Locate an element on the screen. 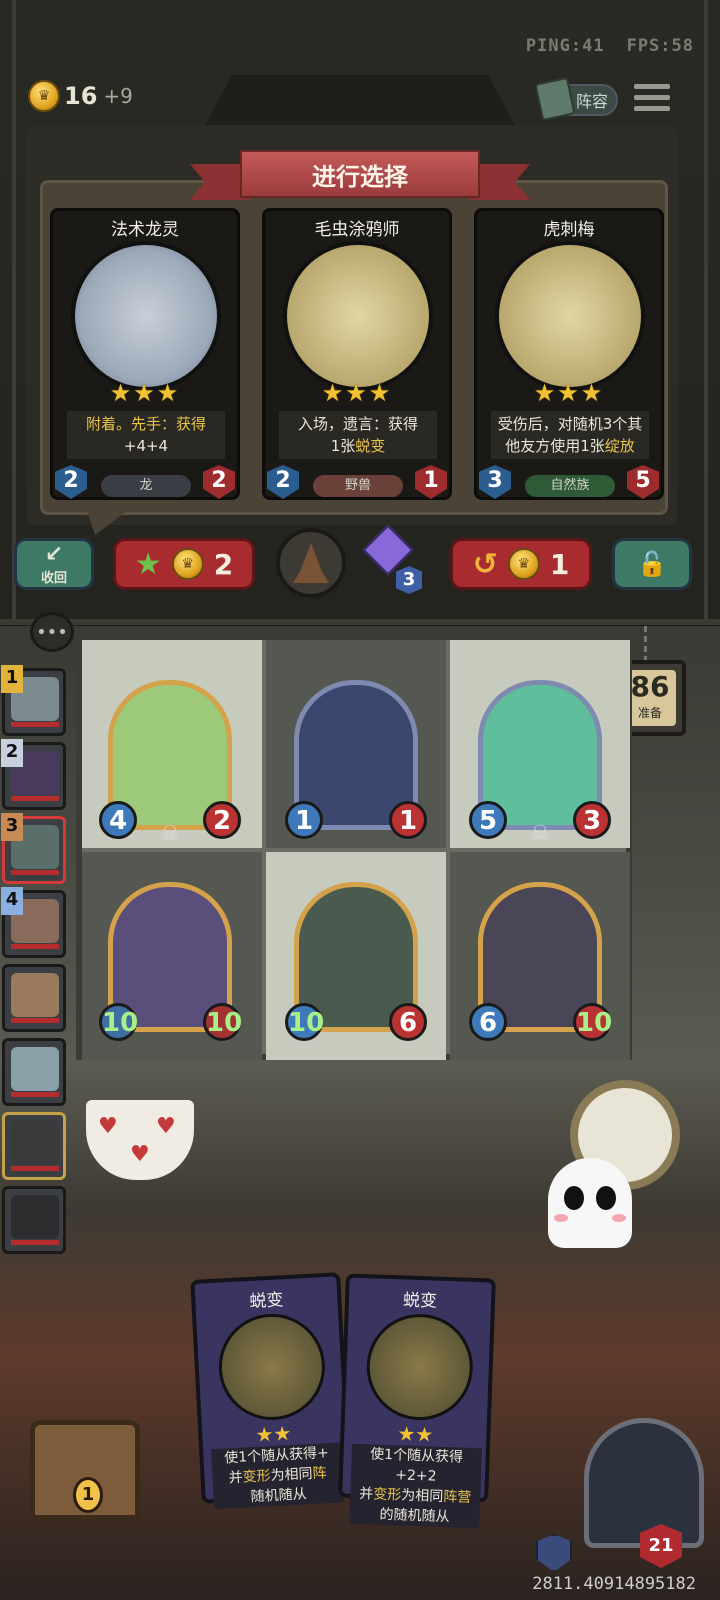 The image size is (720, 1600). minion-health: 2 is located at coordinates (222, 820).